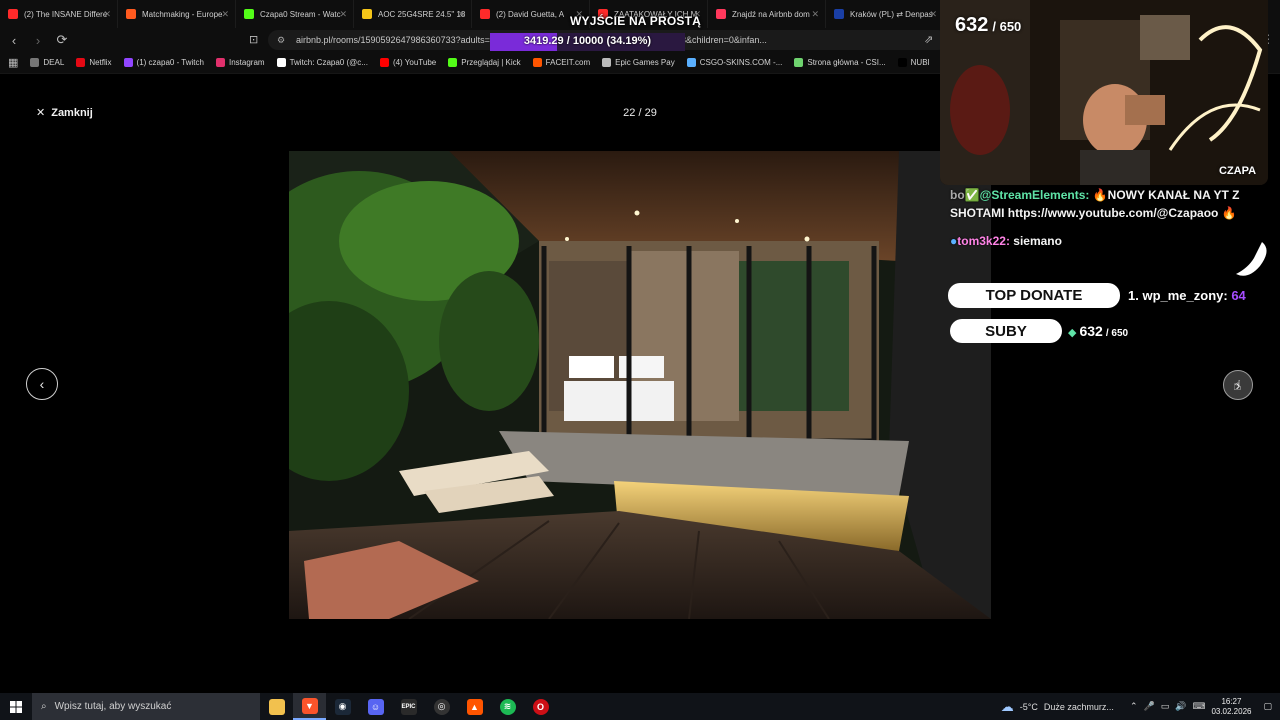  I want to click on taskbar-explorer, so click(276, 706).